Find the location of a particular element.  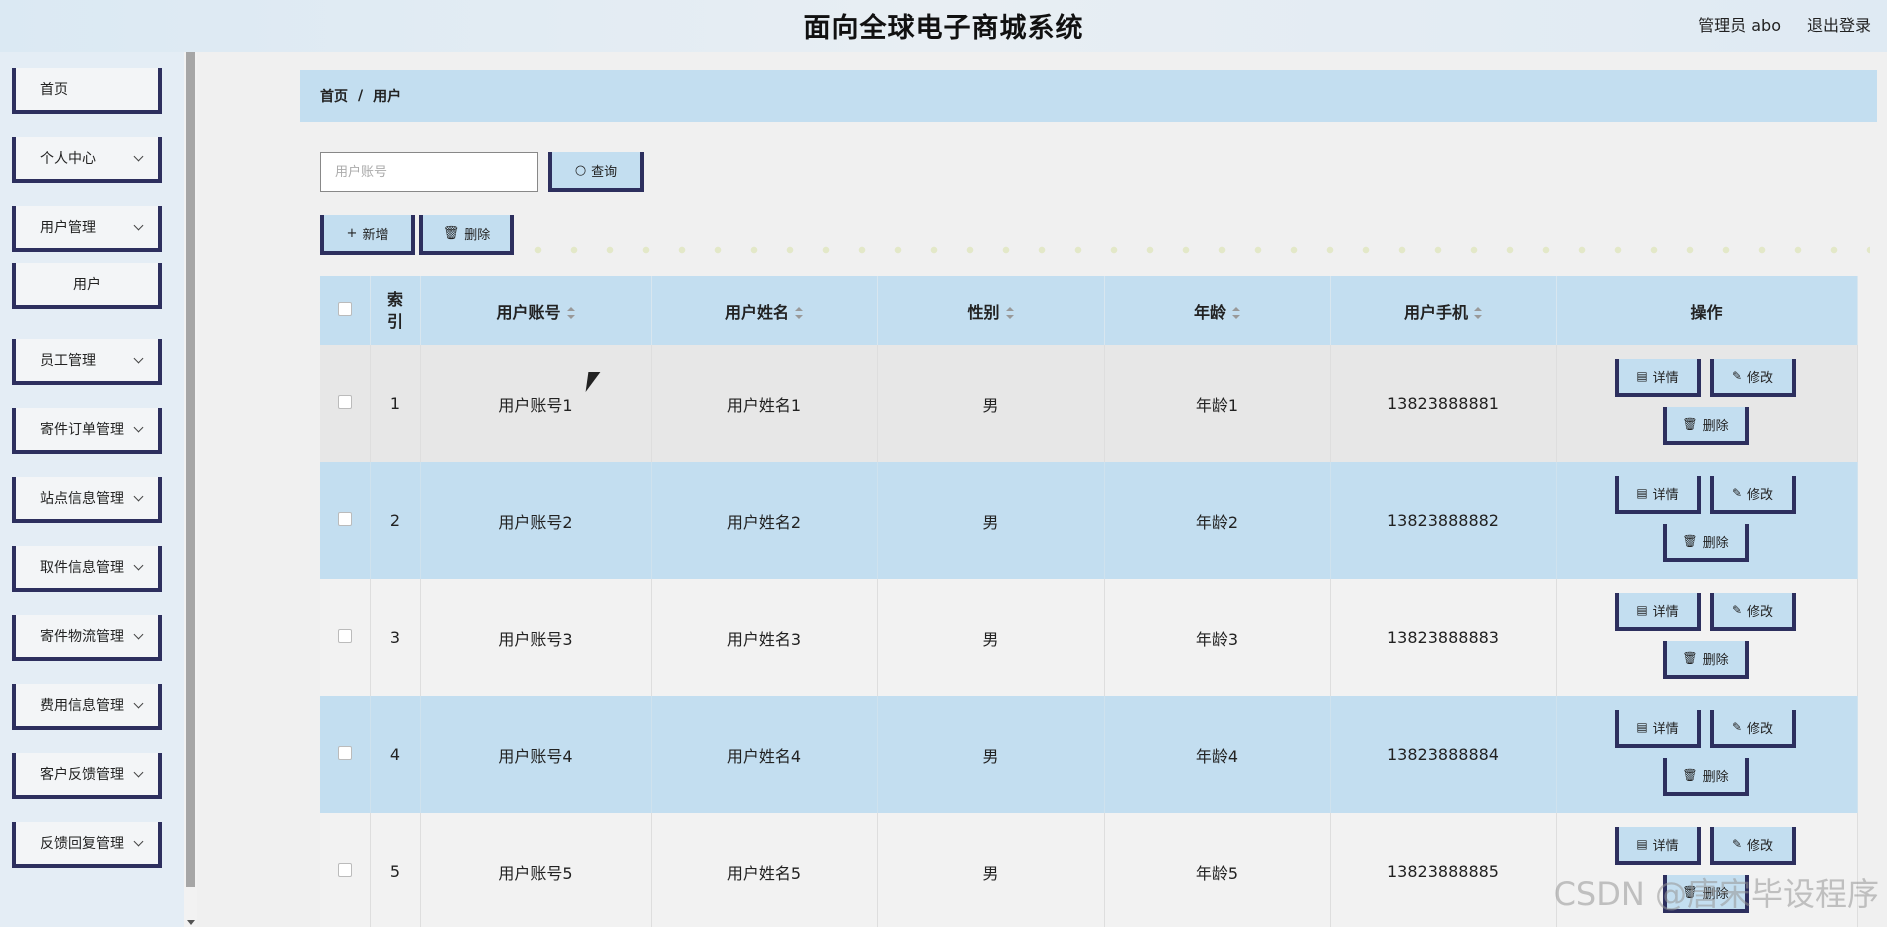

cell-account: 用户账号3 is located at coordinates (536, 637).